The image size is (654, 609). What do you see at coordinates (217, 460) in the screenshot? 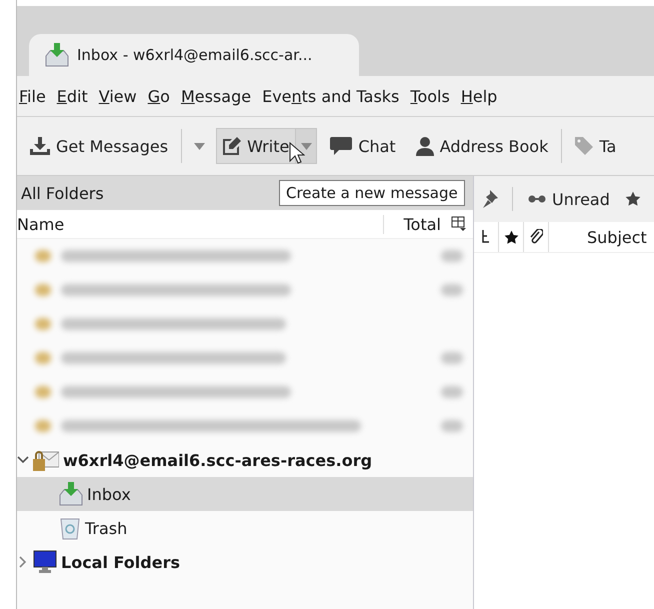
I see `folder-name: w6xrl4@email6.scc-ares-races.org` at bounding box center [217, 460].